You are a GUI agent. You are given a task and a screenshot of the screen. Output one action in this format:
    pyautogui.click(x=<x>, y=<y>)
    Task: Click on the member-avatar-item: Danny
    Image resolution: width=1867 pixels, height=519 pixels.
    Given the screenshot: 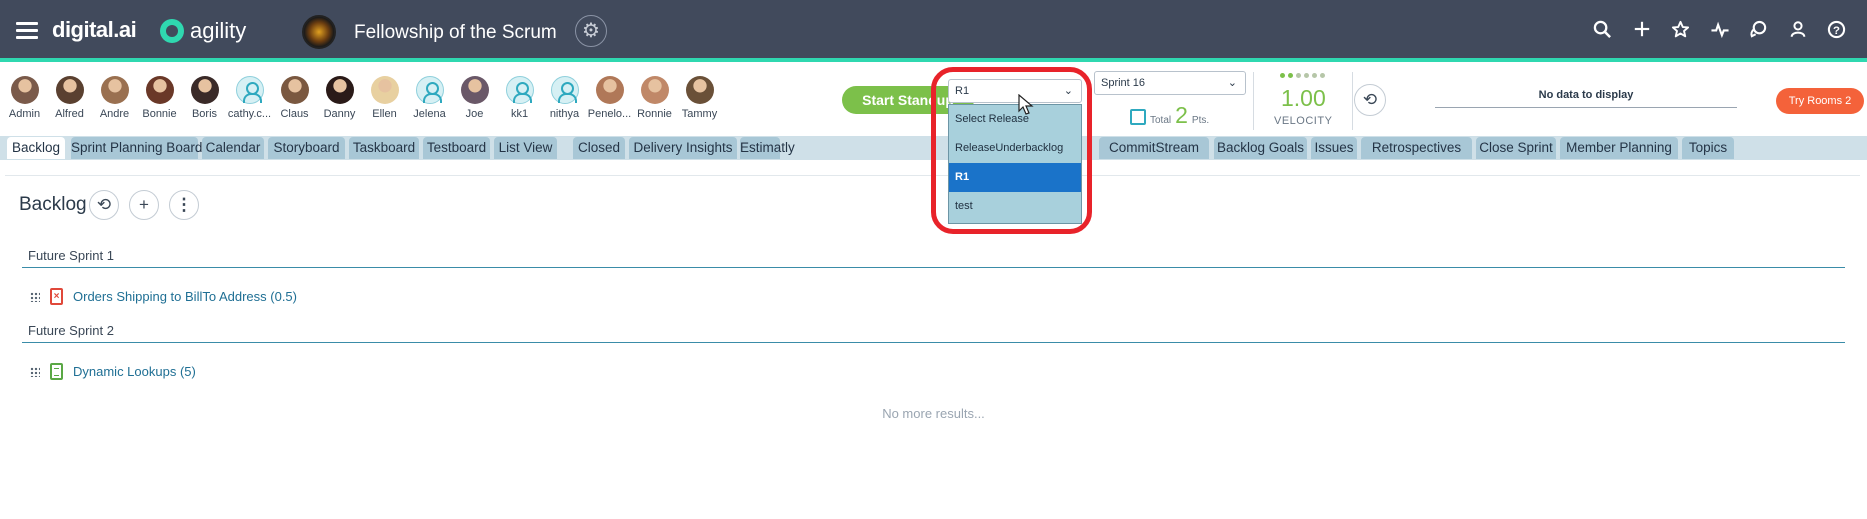 What is the action you would take?
    pyautogui.click(x=339, y=98)
    